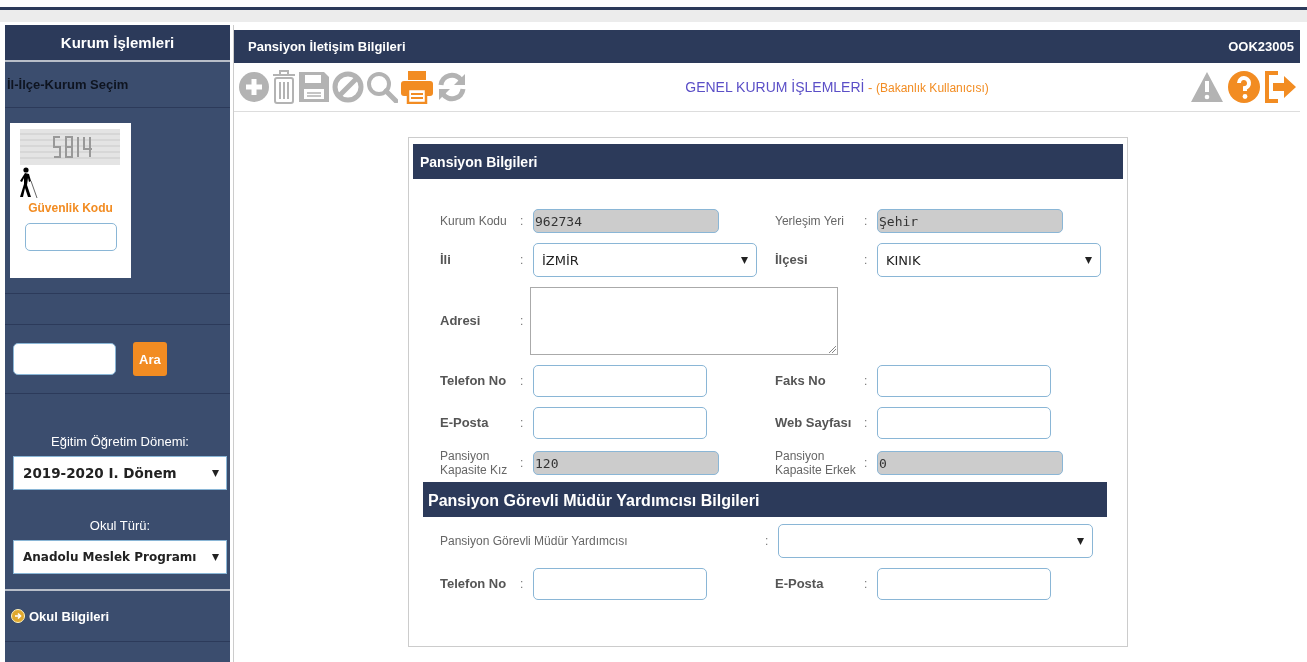  Describe the element at coordinates (1261, 46) in the screenshot. I see `page-code: OOK23005` at that location.